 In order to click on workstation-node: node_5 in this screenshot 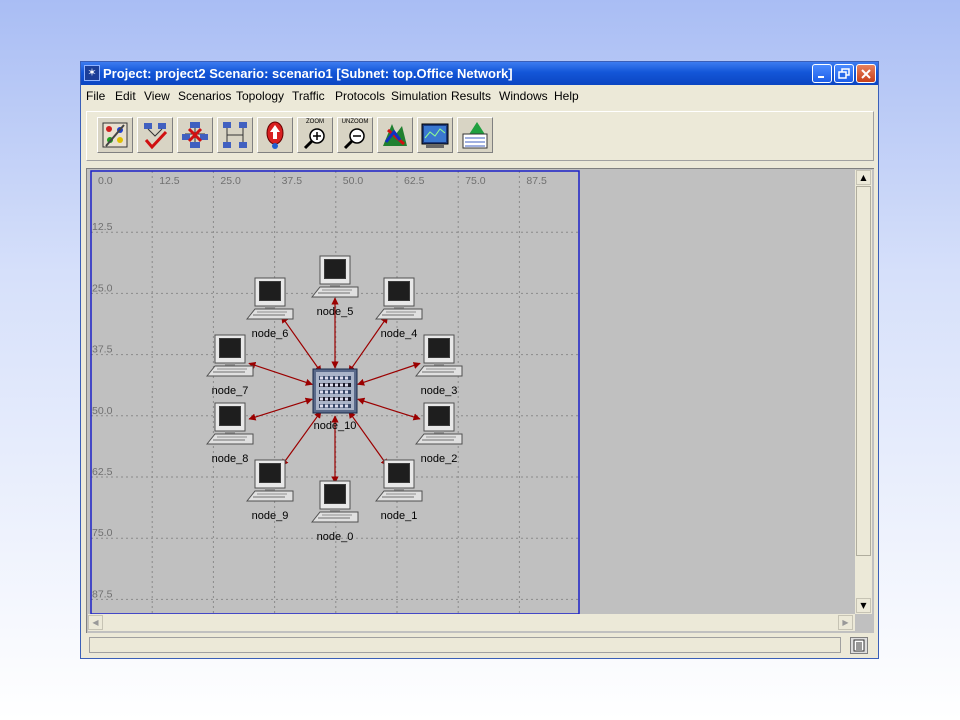, I will do `click(334, 286)`.